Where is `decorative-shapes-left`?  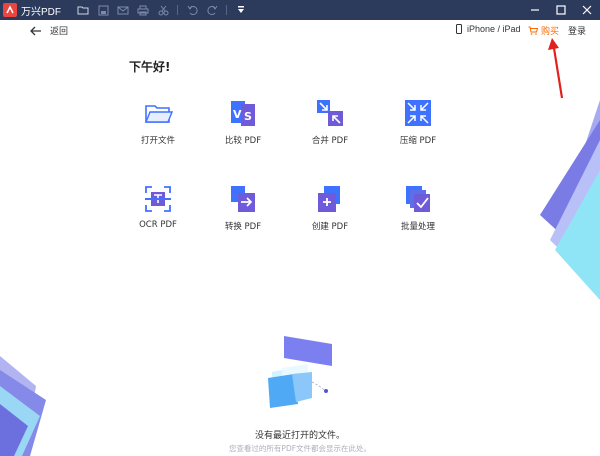
decorative-shapes-left is located at coordinates (23, 406).